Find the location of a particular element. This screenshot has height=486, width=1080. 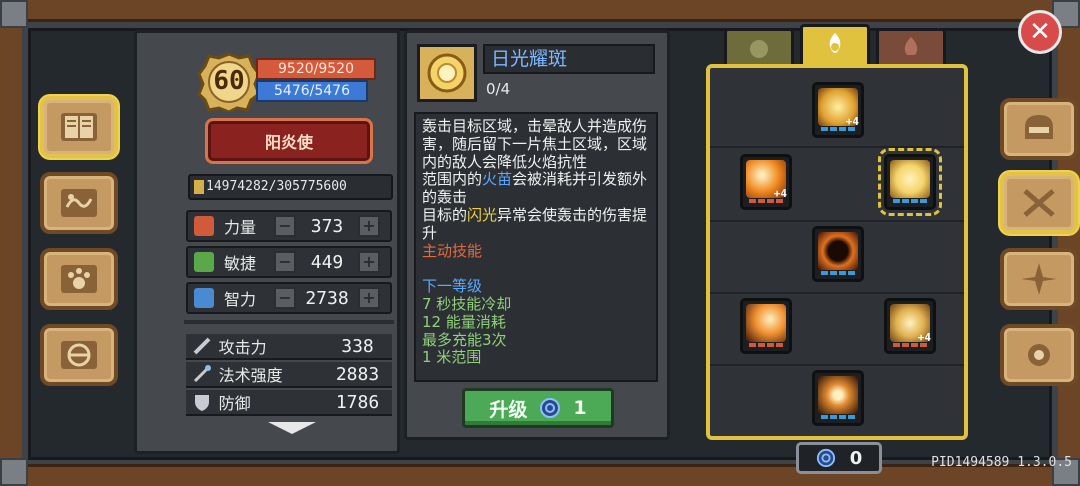

experience-bar: 14974282/305775600 is located at coordinates (290, 187).